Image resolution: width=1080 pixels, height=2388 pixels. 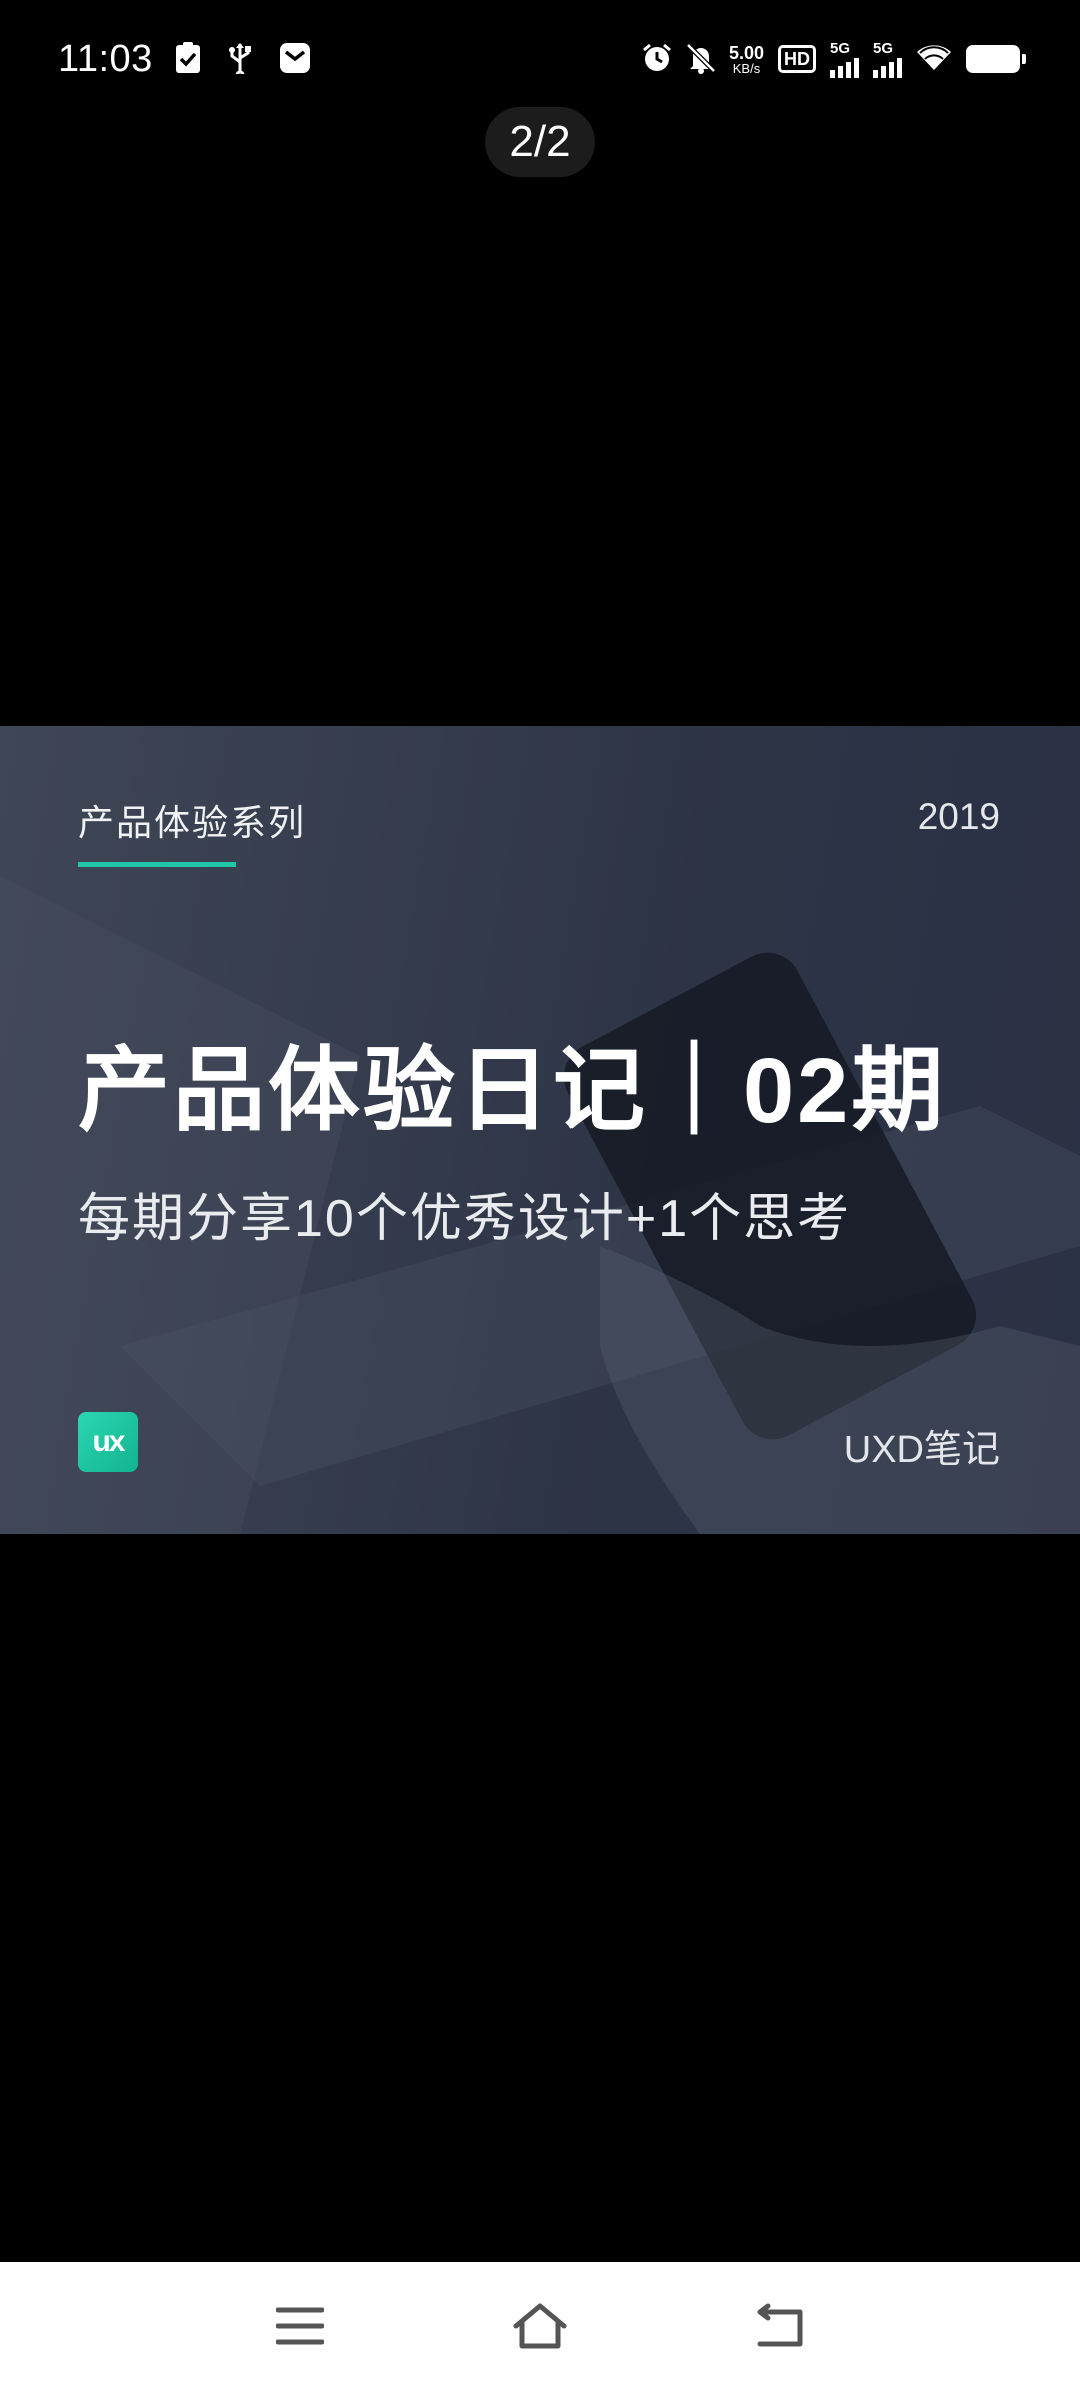 I want to click on series-label: 产品体验系列, so click(x=192, y=822).